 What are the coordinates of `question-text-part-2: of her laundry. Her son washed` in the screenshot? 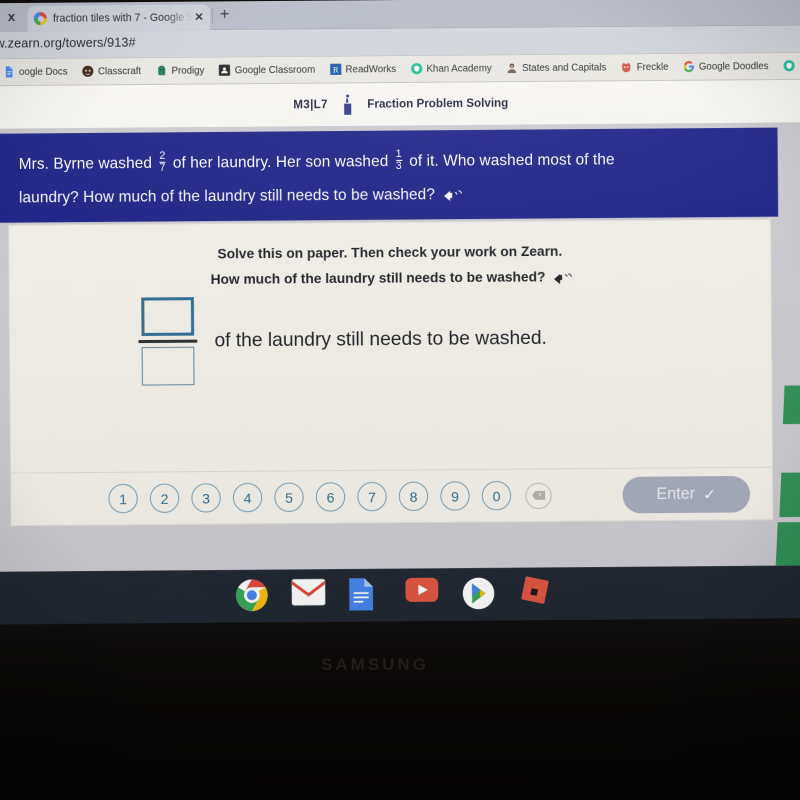 It's located at (280, 162).